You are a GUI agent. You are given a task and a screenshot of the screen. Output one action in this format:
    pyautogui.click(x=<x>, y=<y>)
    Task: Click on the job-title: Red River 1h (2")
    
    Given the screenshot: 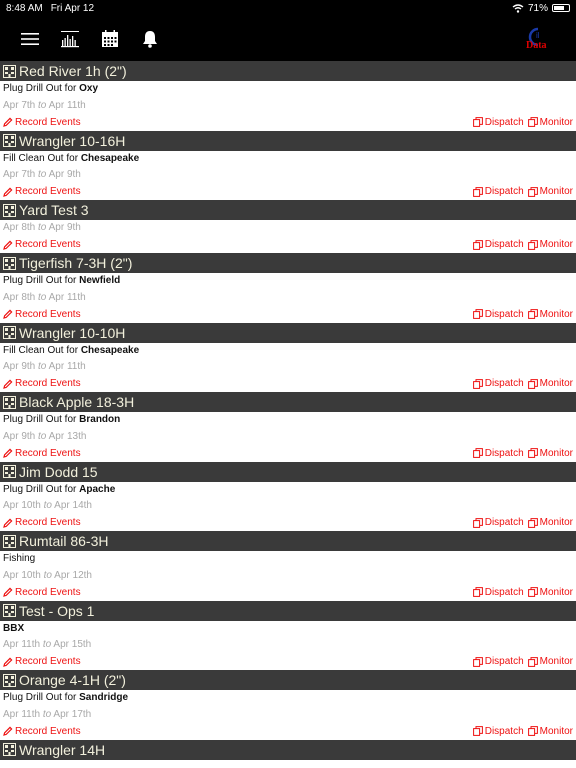 What is the action you would take?
    pyautogui.click(x=73, y=71)
    